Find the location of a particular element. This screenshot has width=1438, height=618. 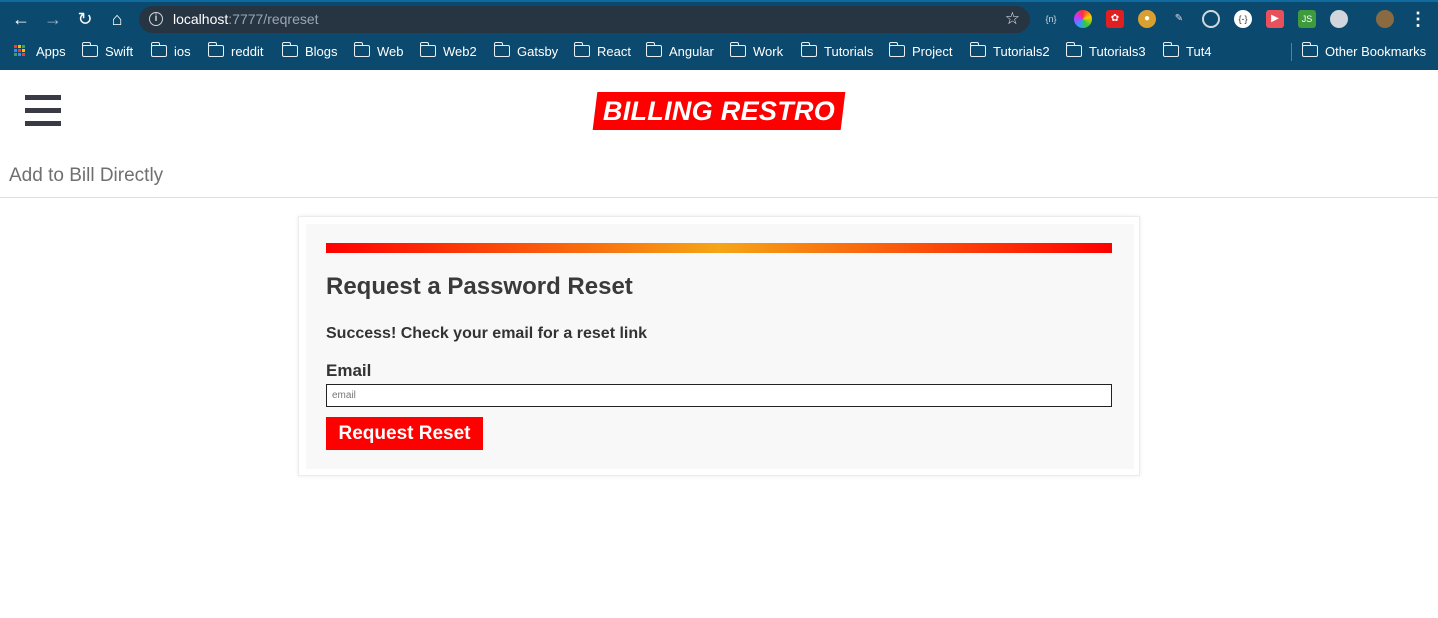

request-reset-button: Request Reset is located at coordinates (404, 433).